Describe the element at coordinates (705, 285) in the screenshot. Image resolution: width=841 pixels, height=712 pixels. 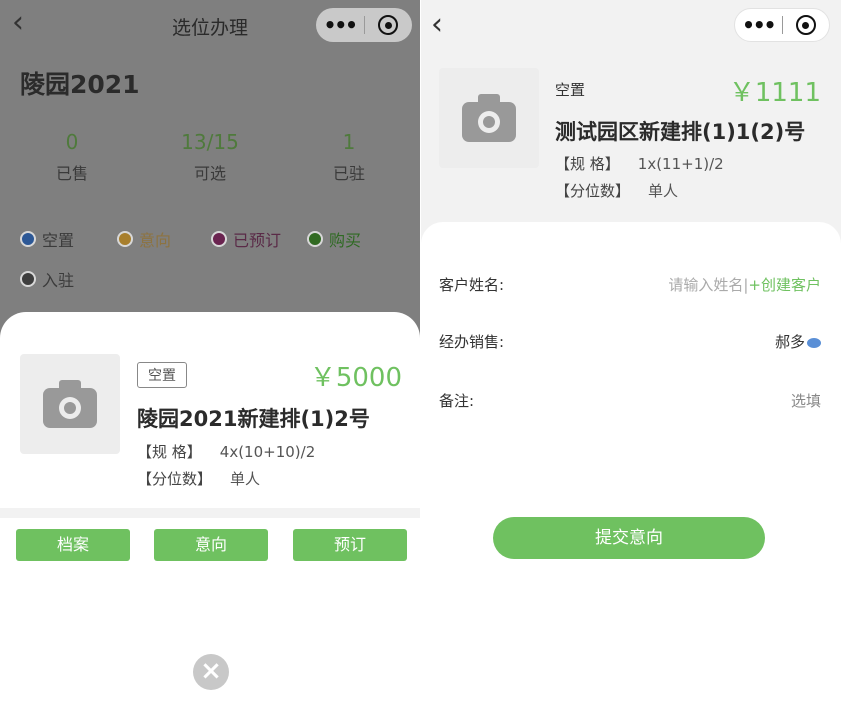
I see `customer-name-input: 请输入姓名` at that location.